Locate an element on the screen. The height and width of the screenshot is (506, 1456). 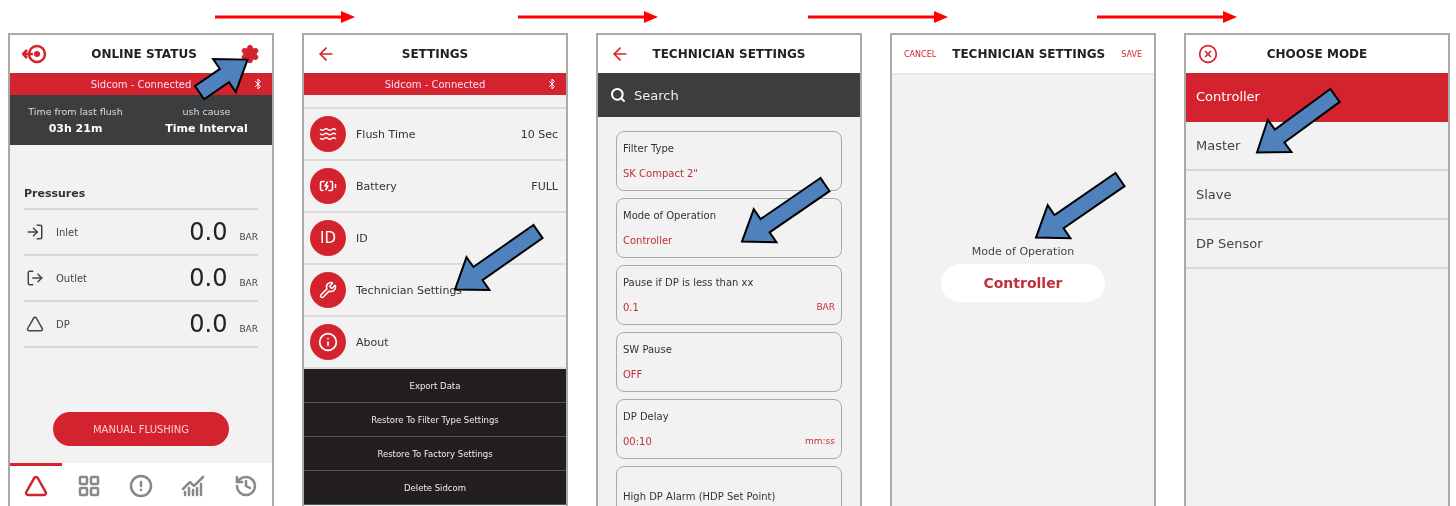
settings-label: ID is located at coordinates (362, 238).